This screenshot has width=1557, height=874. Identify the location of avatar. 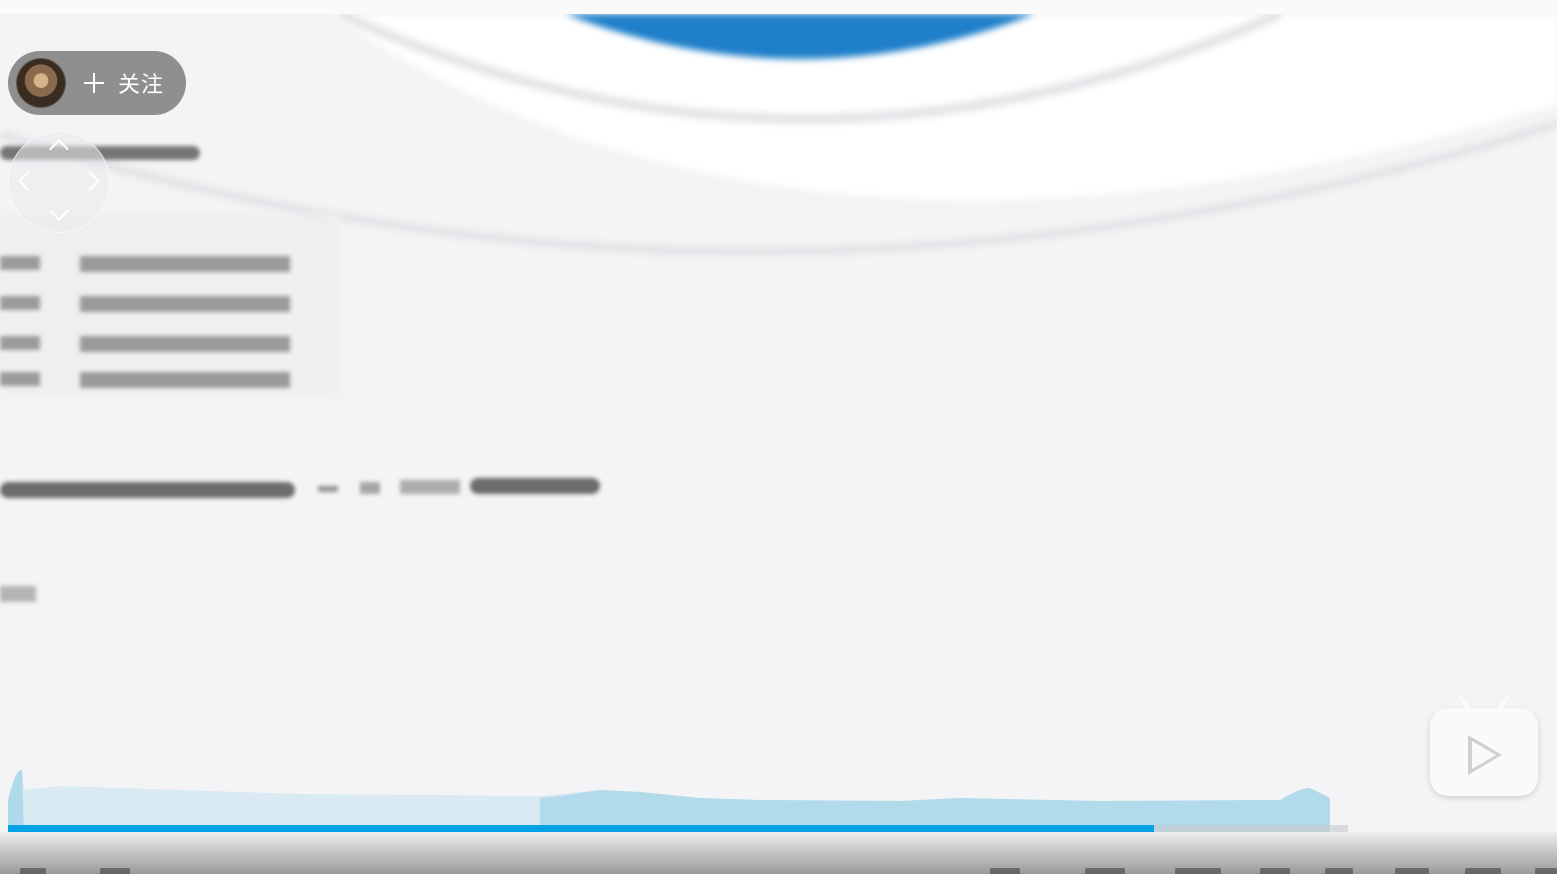
(41, 83).